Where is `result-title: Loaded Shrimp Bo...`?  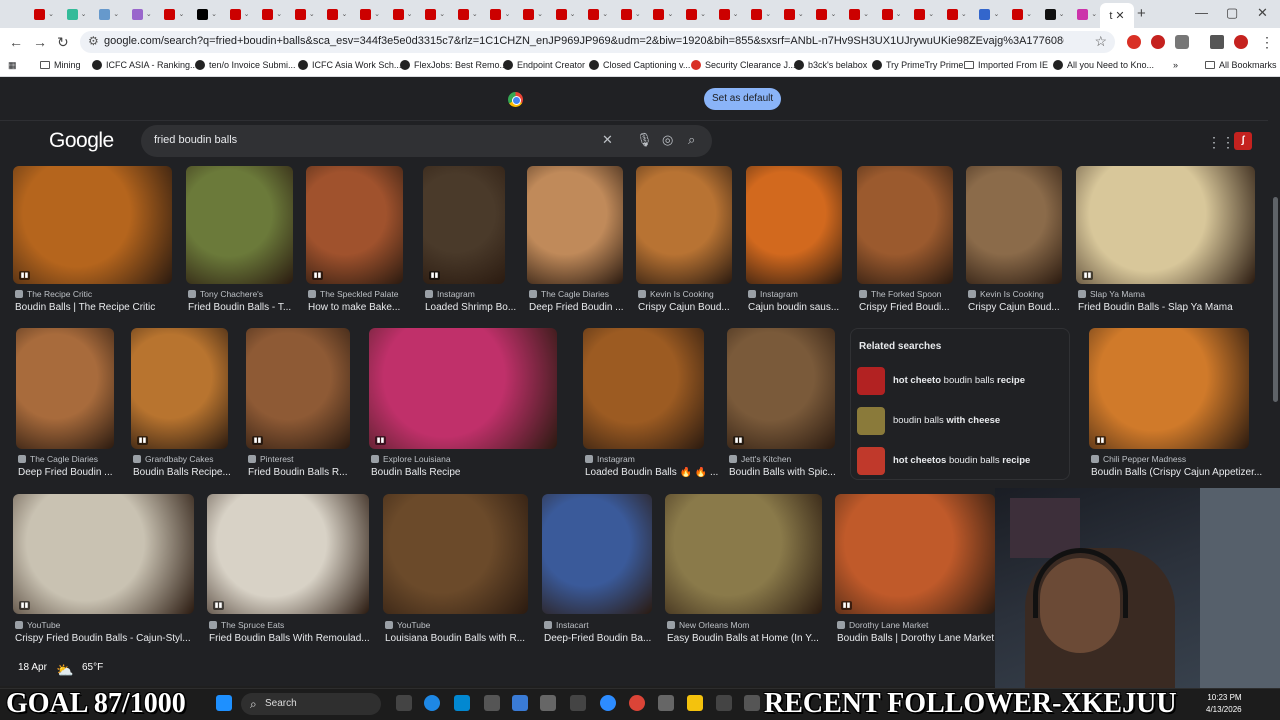
result-title: Loaded Shrimp Bo... is located at coordinates (473, 307).